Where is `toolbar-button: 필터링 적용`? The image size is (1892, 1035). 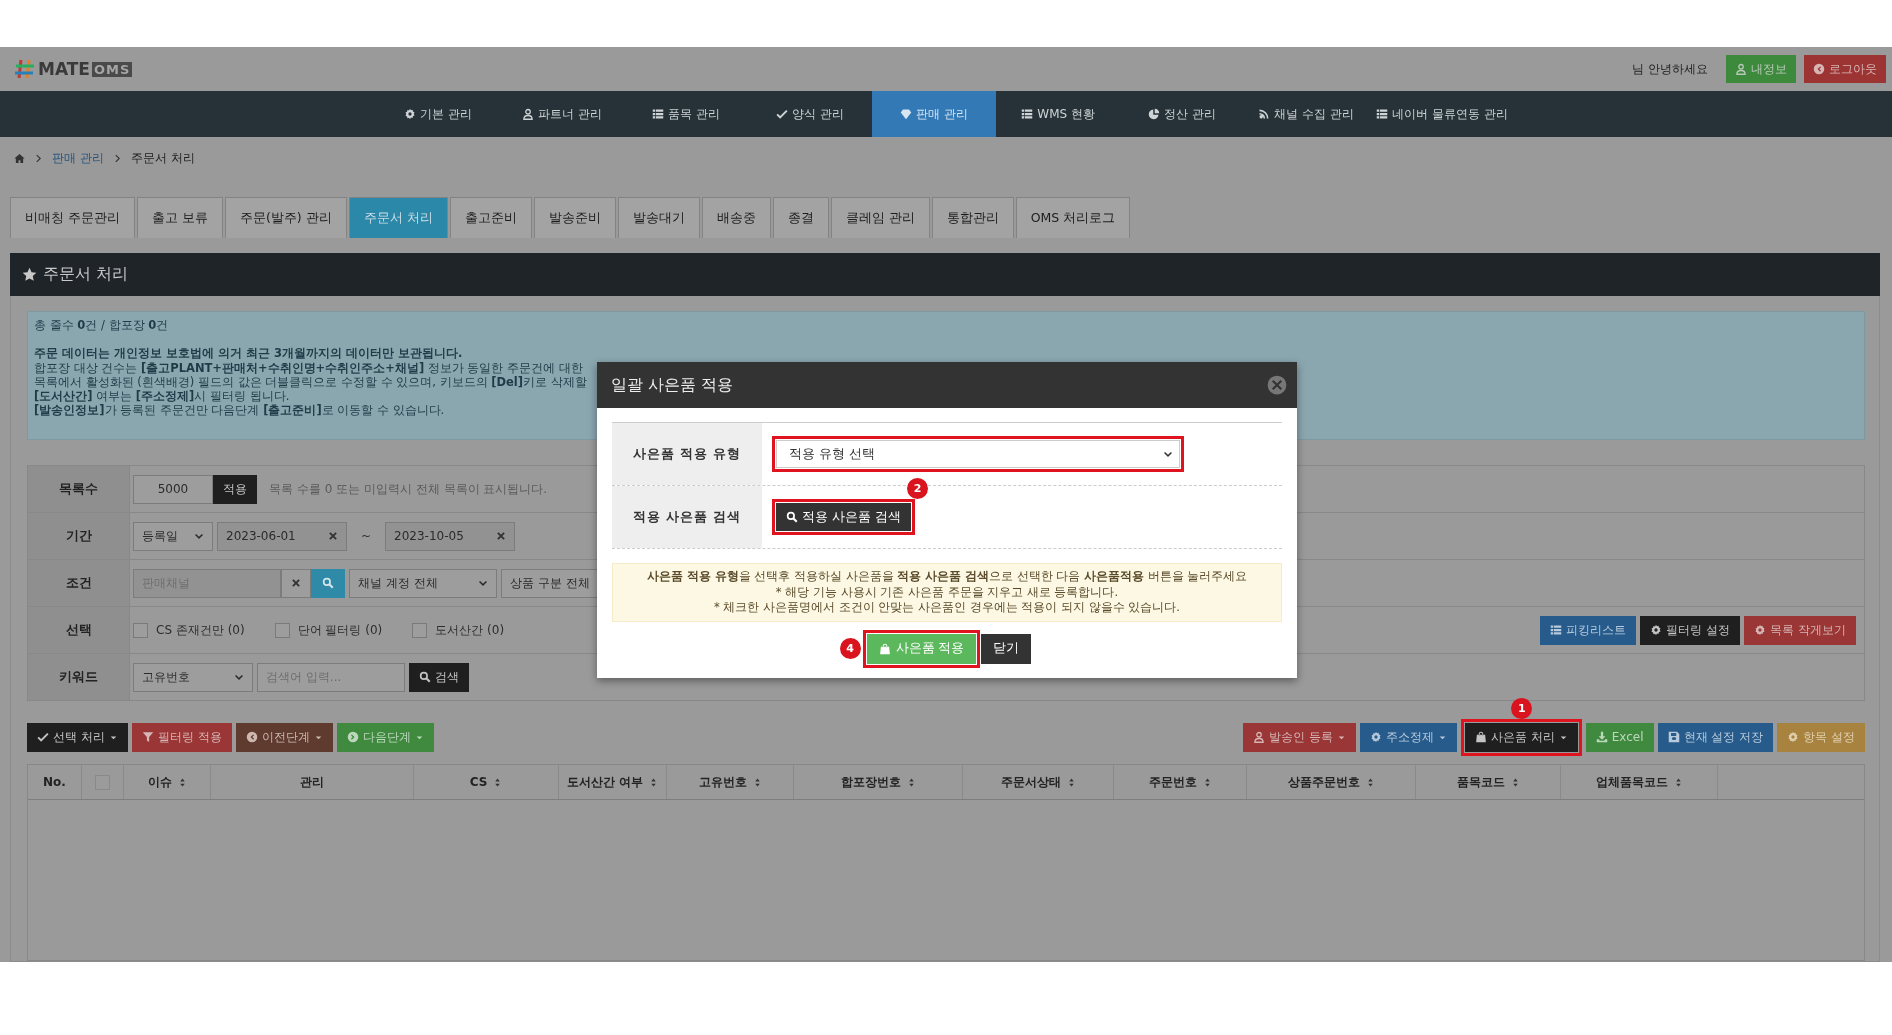 toolbar-button: 필터링 적용 is located at coordinates (181, 737).